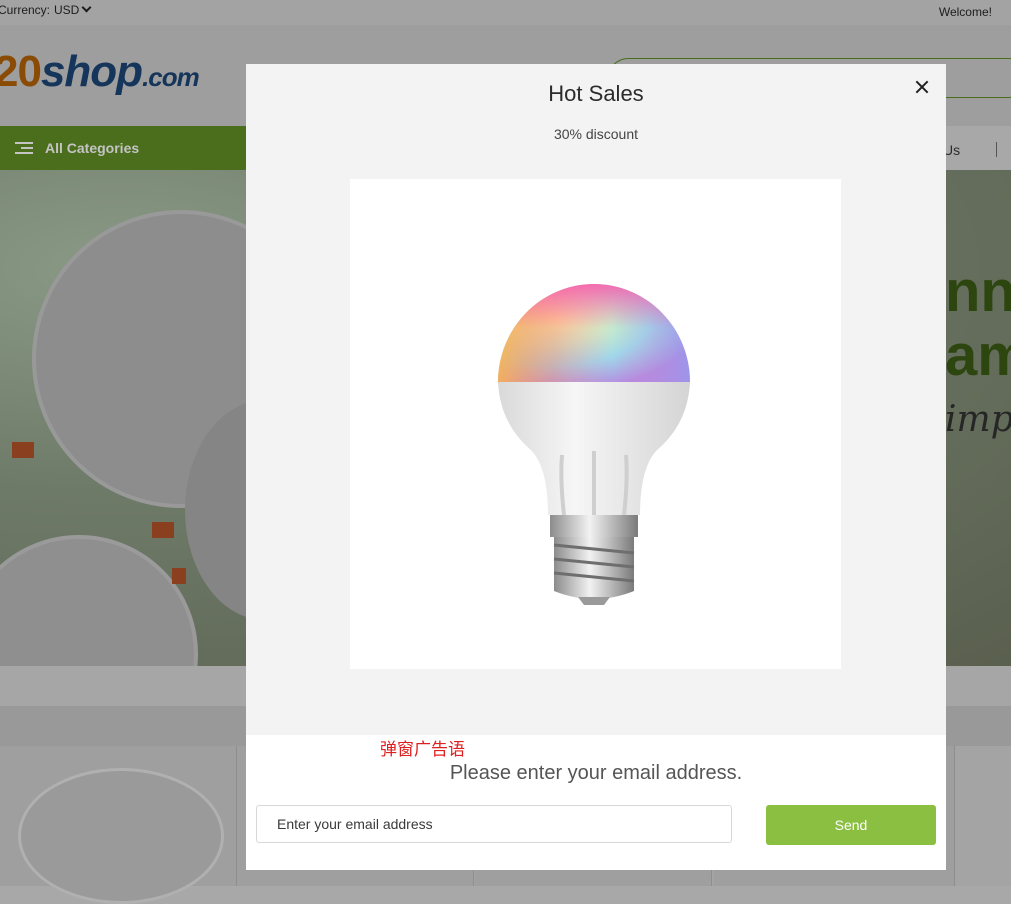 Image resolution: width=1011 pixels, height=904 pixels. I want to click on send-button: Send, so click(851, 825).